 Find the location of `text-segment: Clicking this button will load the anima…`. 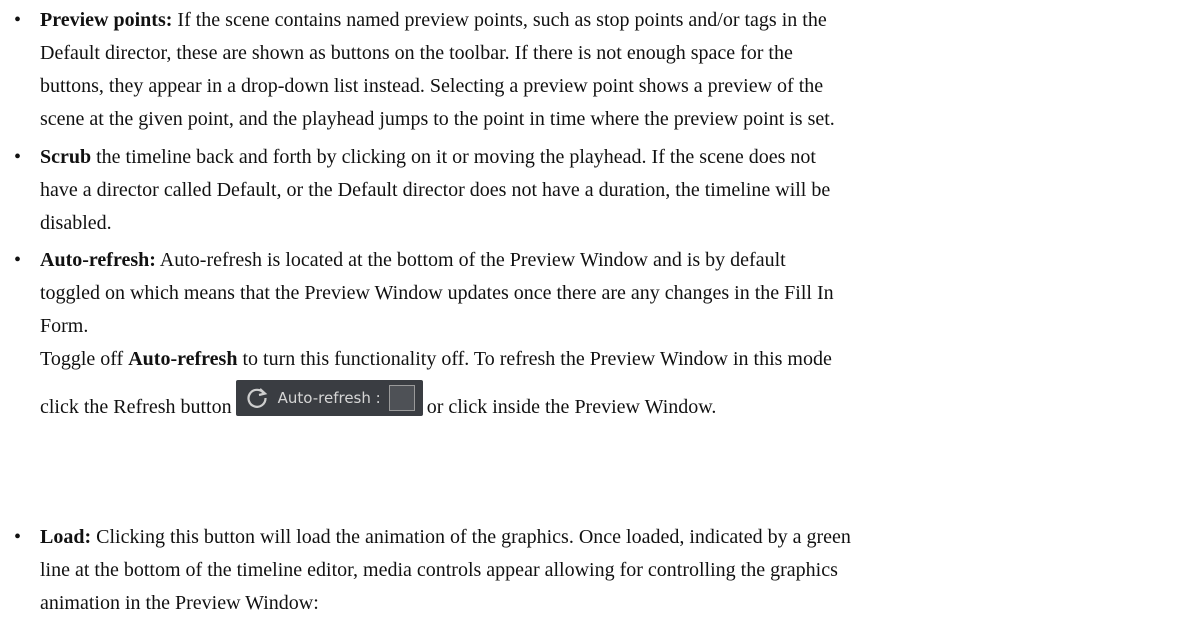

text-segment: Clicking this button will load the anima… is located at coordinates (471, 537).